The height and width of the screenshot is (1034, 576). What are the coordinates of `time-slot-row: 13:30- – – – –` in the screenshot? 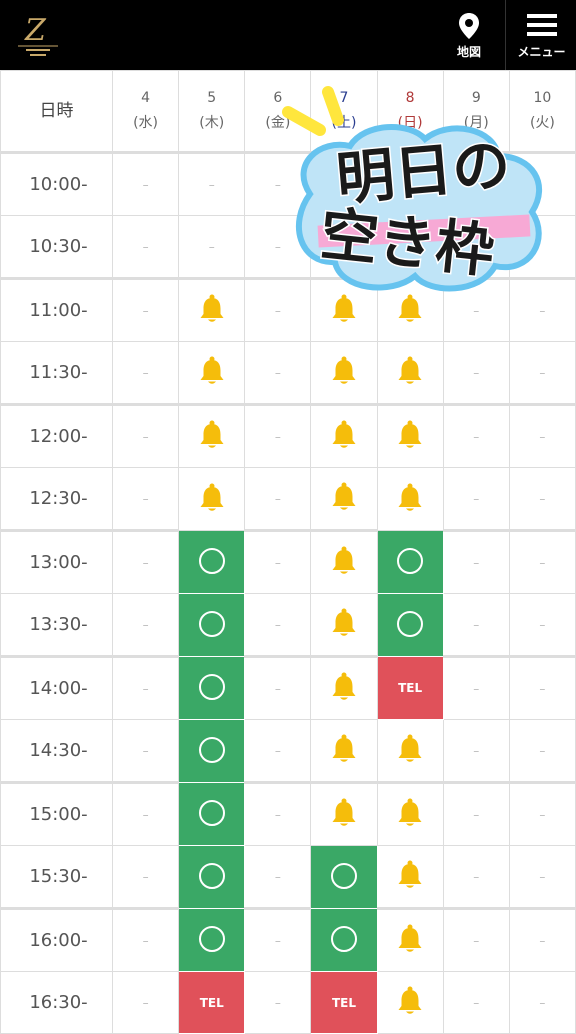 It's located at (288, 625).